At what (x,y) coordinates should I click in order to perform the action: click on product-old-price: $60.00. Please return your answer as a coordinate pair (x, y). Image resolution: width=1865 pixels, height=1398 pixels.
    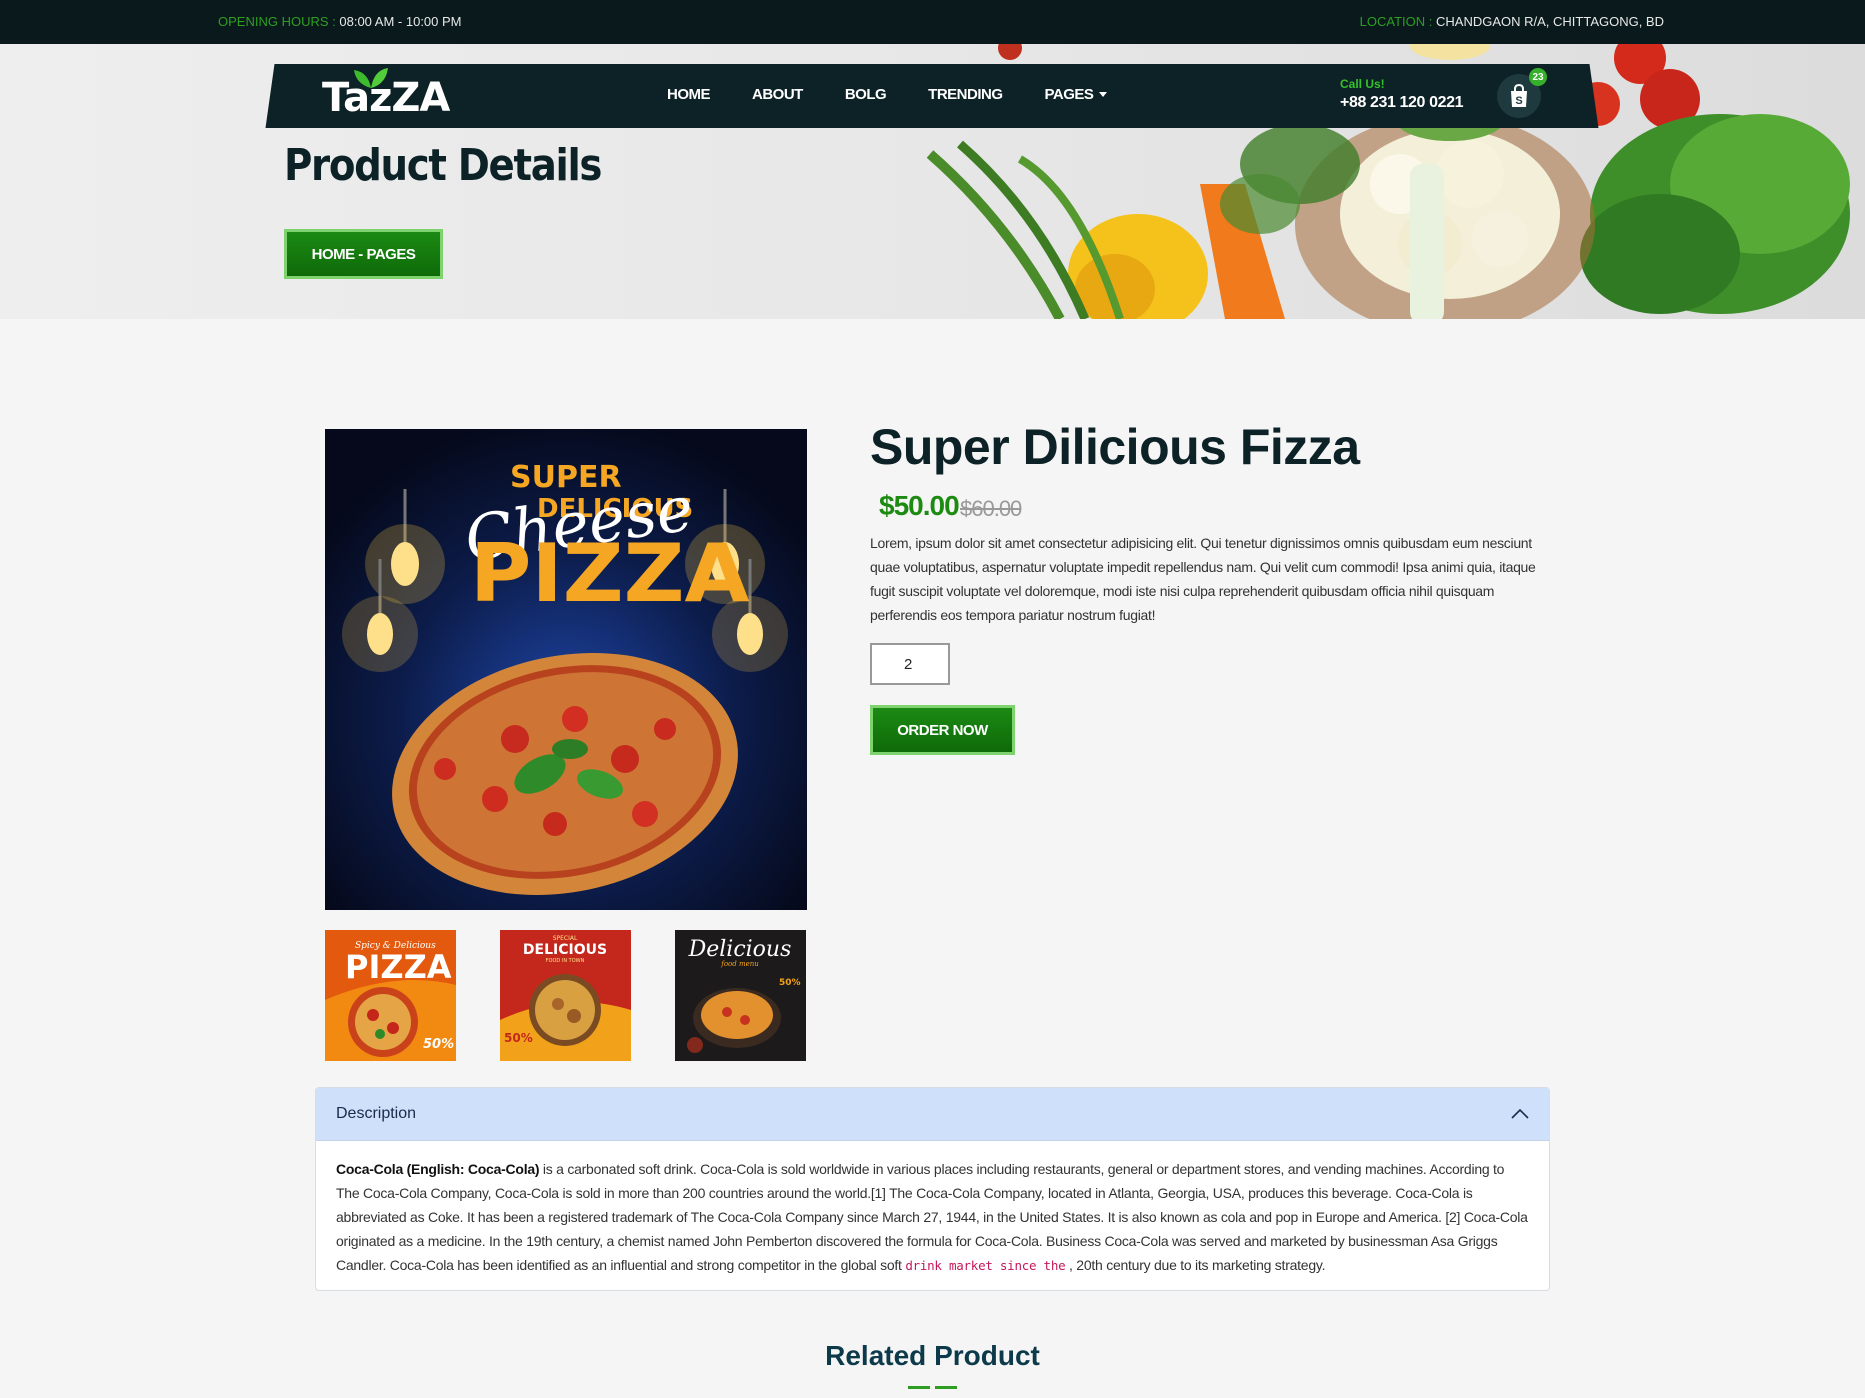
    Looking at the image, I should click on (991, 508).